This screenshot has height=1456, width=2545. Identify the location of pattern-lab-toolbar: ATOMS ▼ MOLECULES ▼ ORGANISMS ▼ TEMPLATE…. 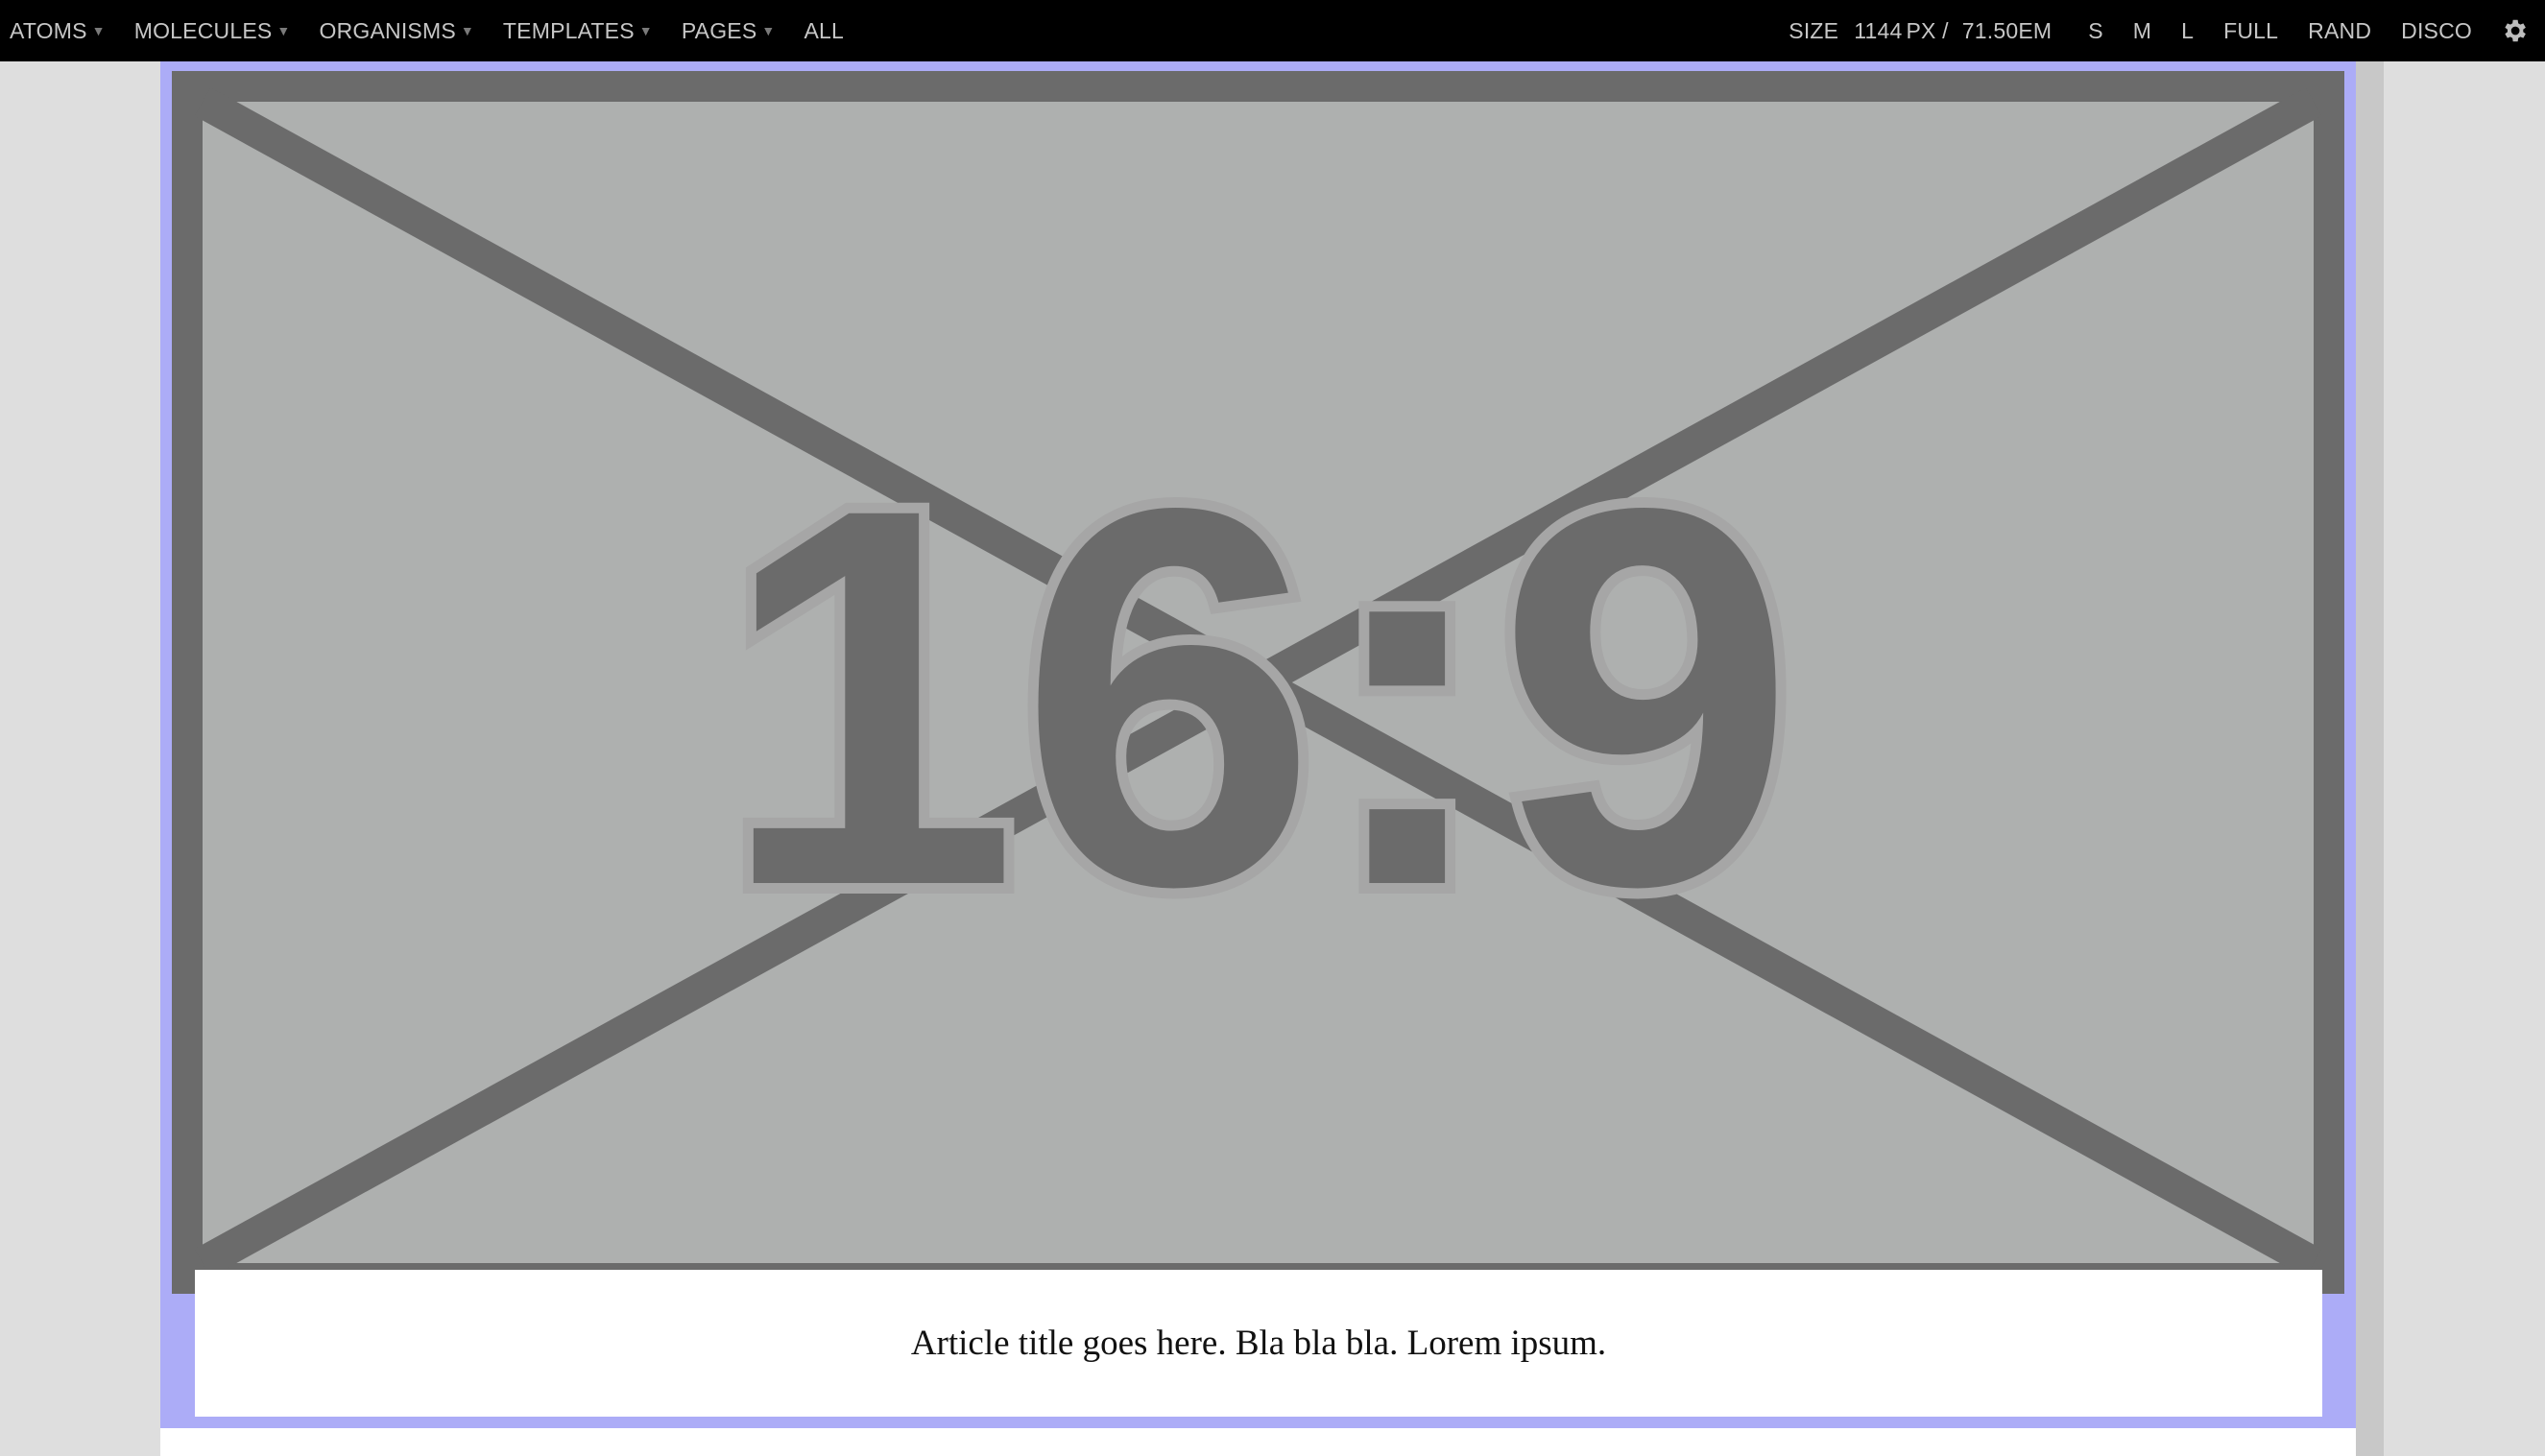
(1272, 31).